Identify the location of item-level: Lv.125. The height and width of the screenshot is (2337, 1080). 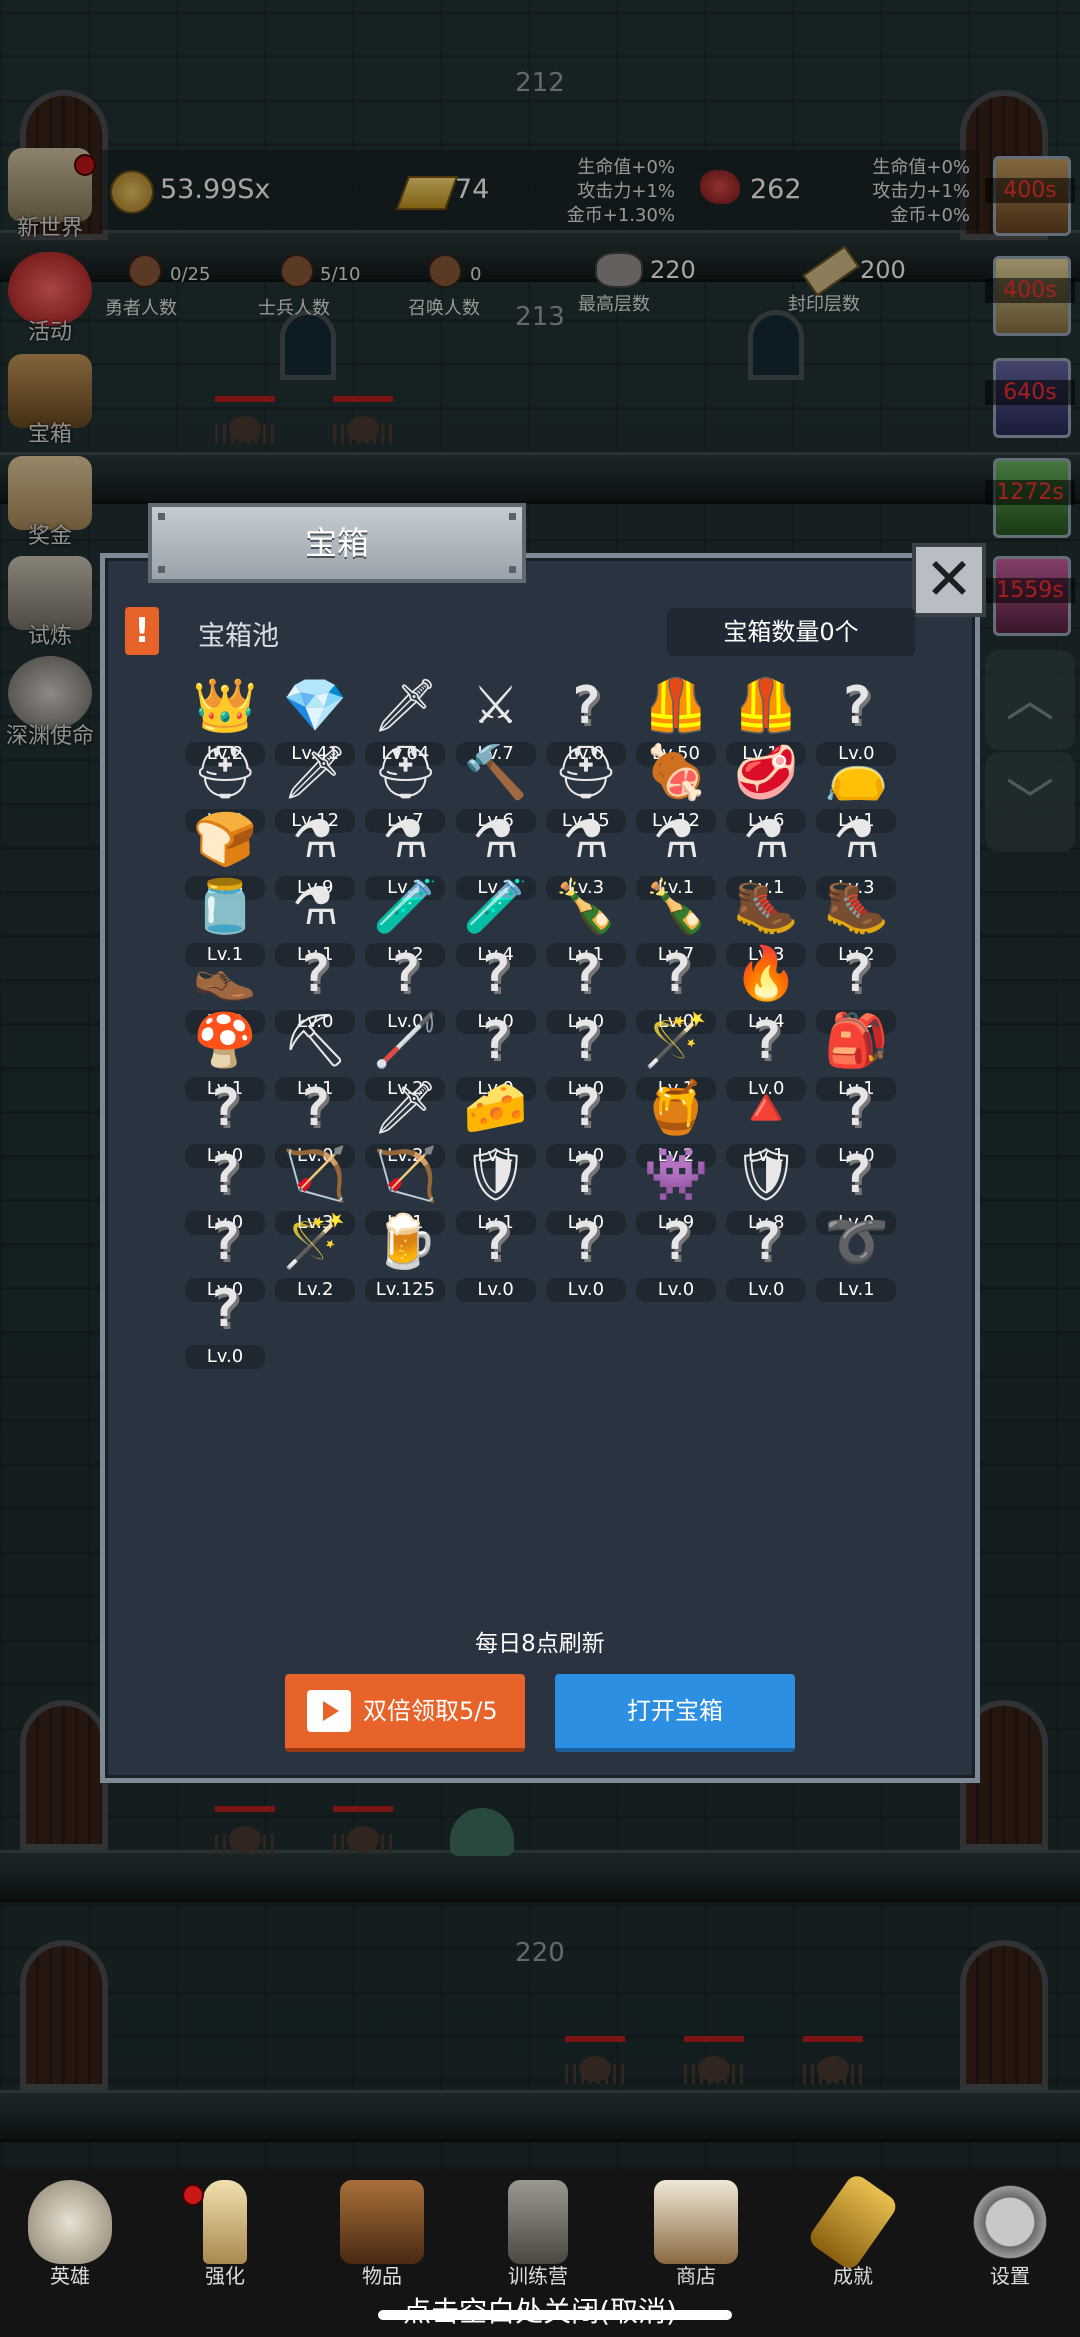
(405, 1290).